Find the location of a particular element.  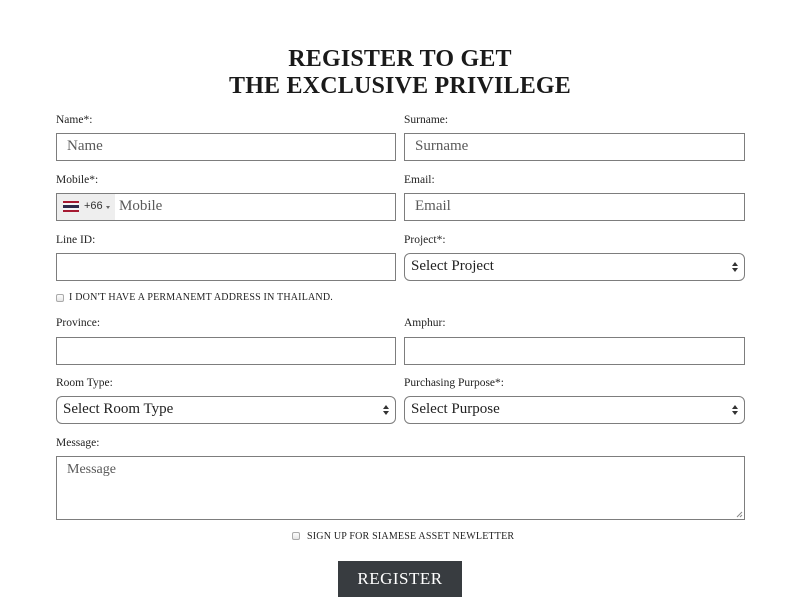

country-code: +66 is located at coordinates (93, 206).